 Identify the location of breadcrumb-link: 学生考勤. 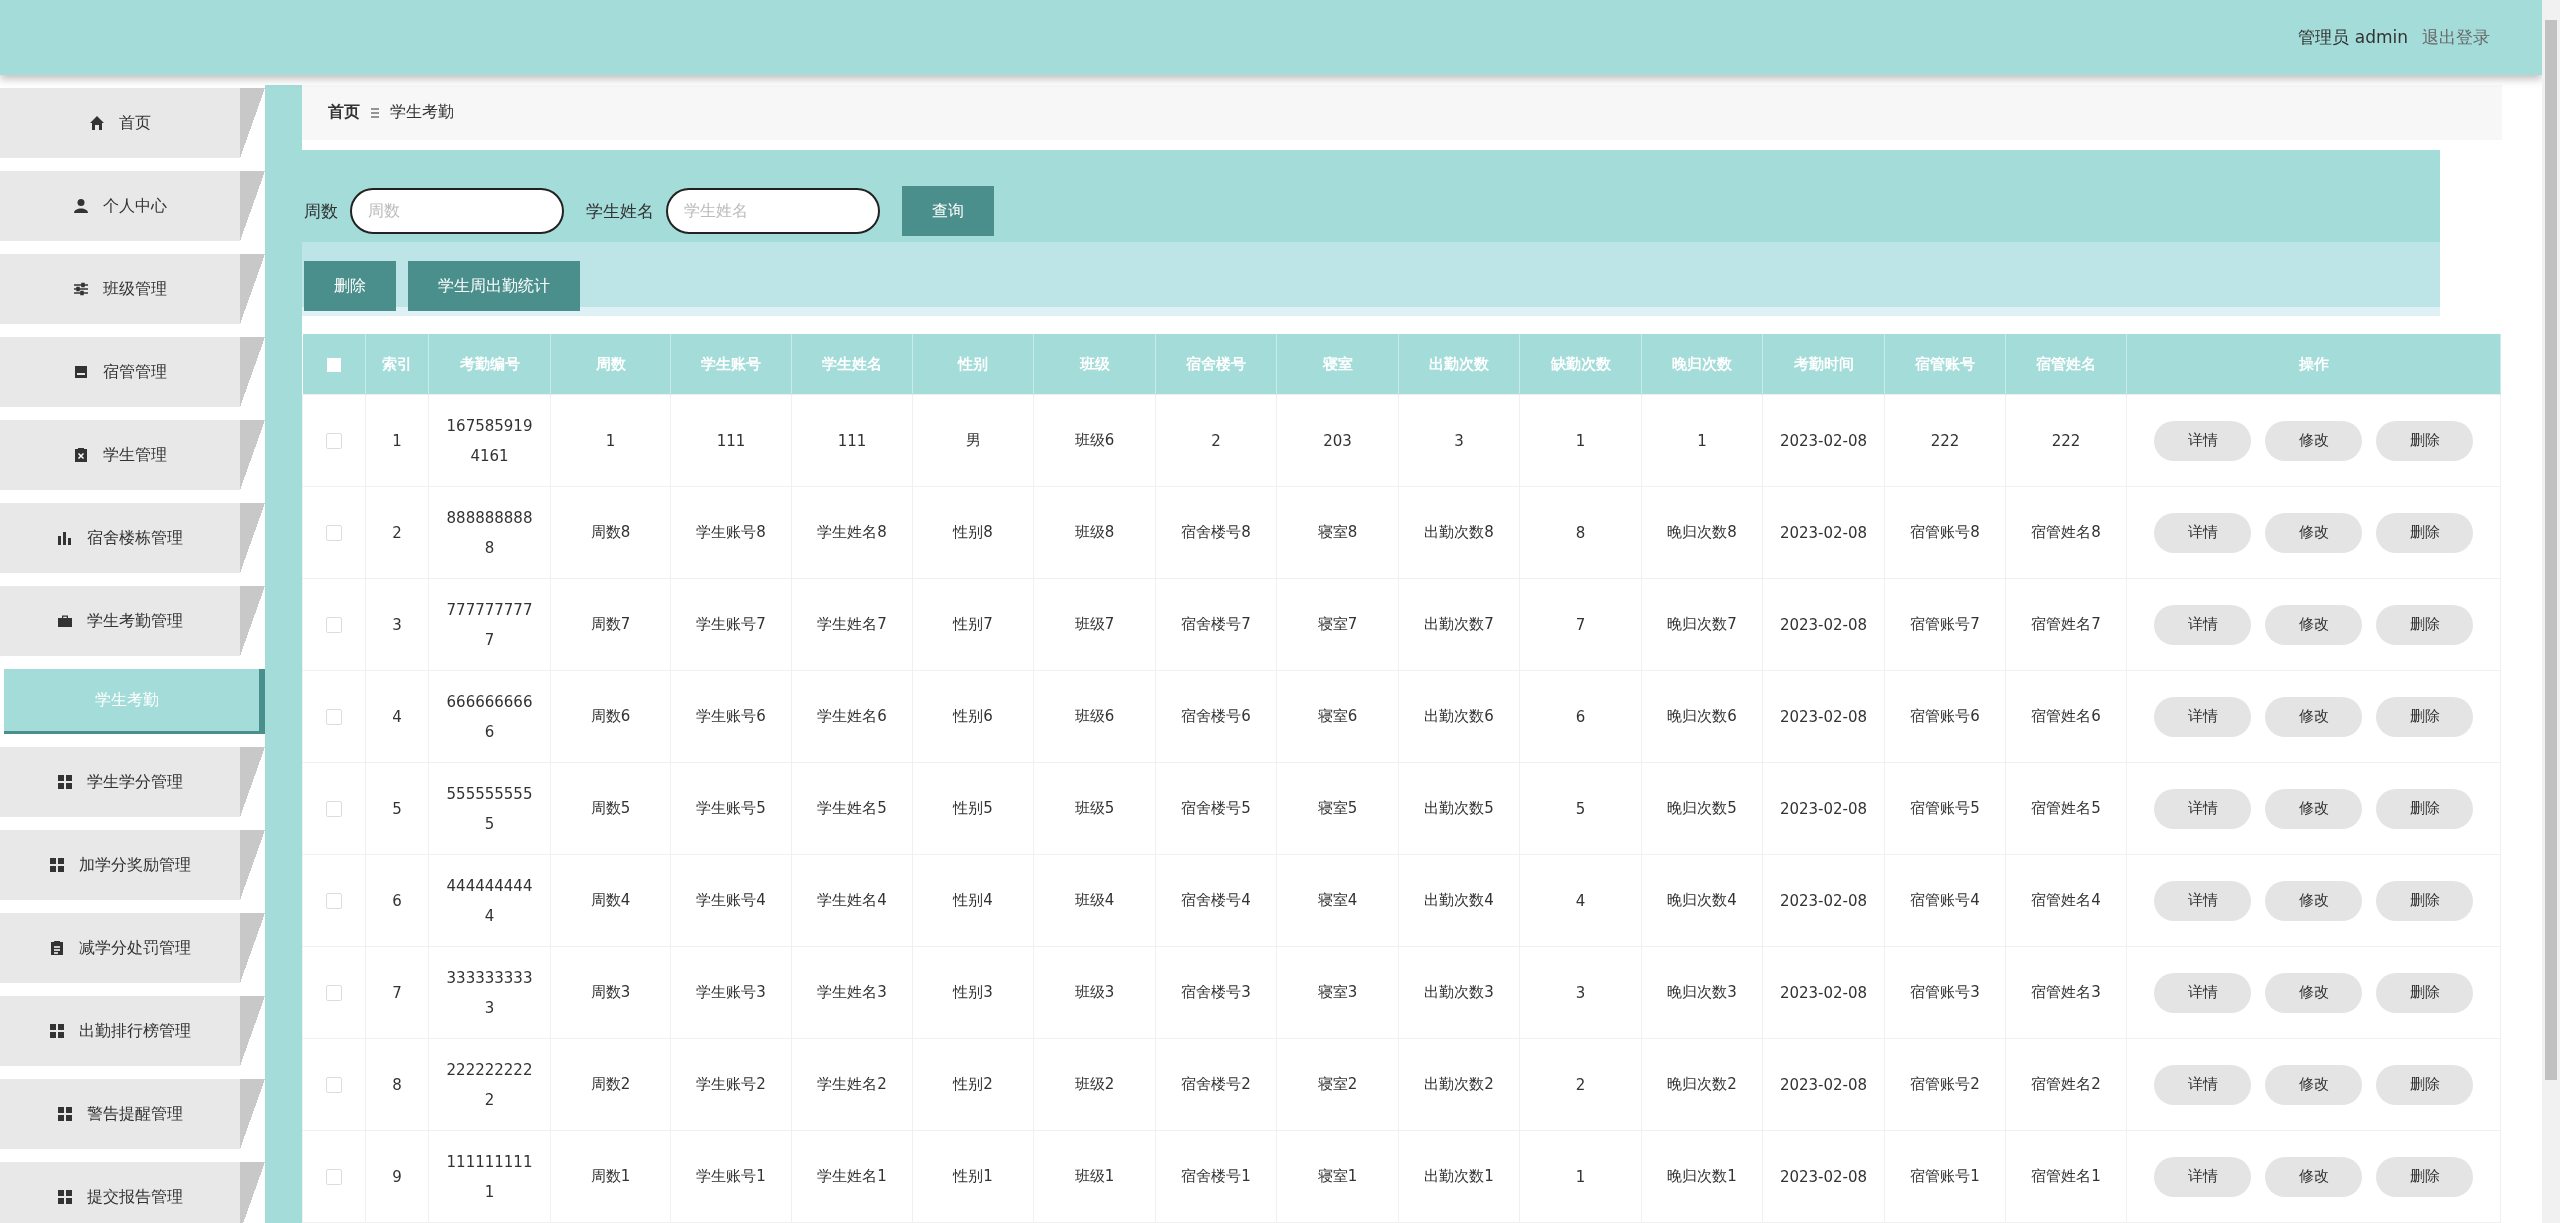
(422, 113).